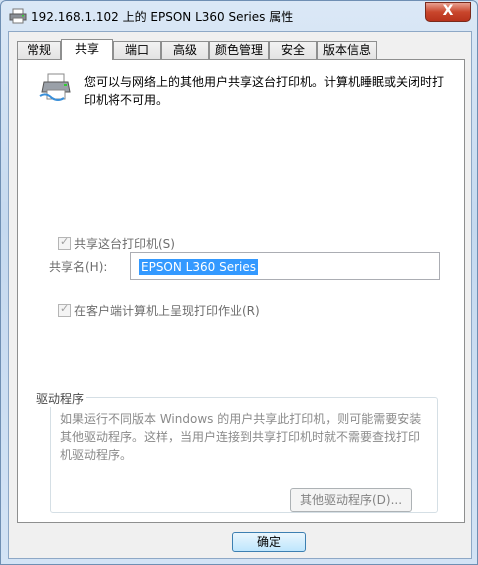 Image resolution: width=478 pixels, height=565 pixels. Describe the element at coordinates (124, 244) in the screenshot. I see `share-printer-label: 共享这台打印机(S)` at that location.